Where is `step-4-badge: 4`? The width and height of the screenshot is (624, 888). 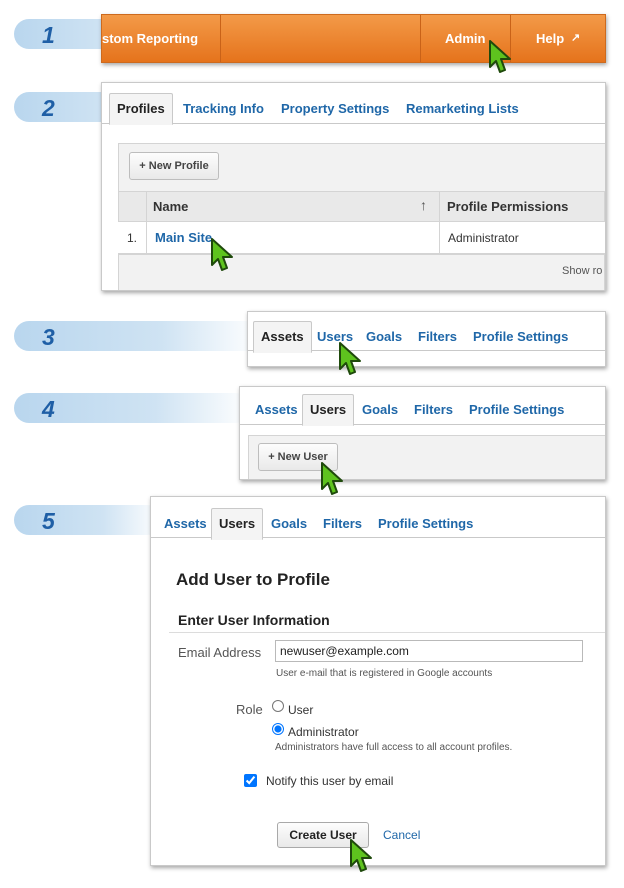 step-4-badge: 4 is located at coordinates (132, 408).